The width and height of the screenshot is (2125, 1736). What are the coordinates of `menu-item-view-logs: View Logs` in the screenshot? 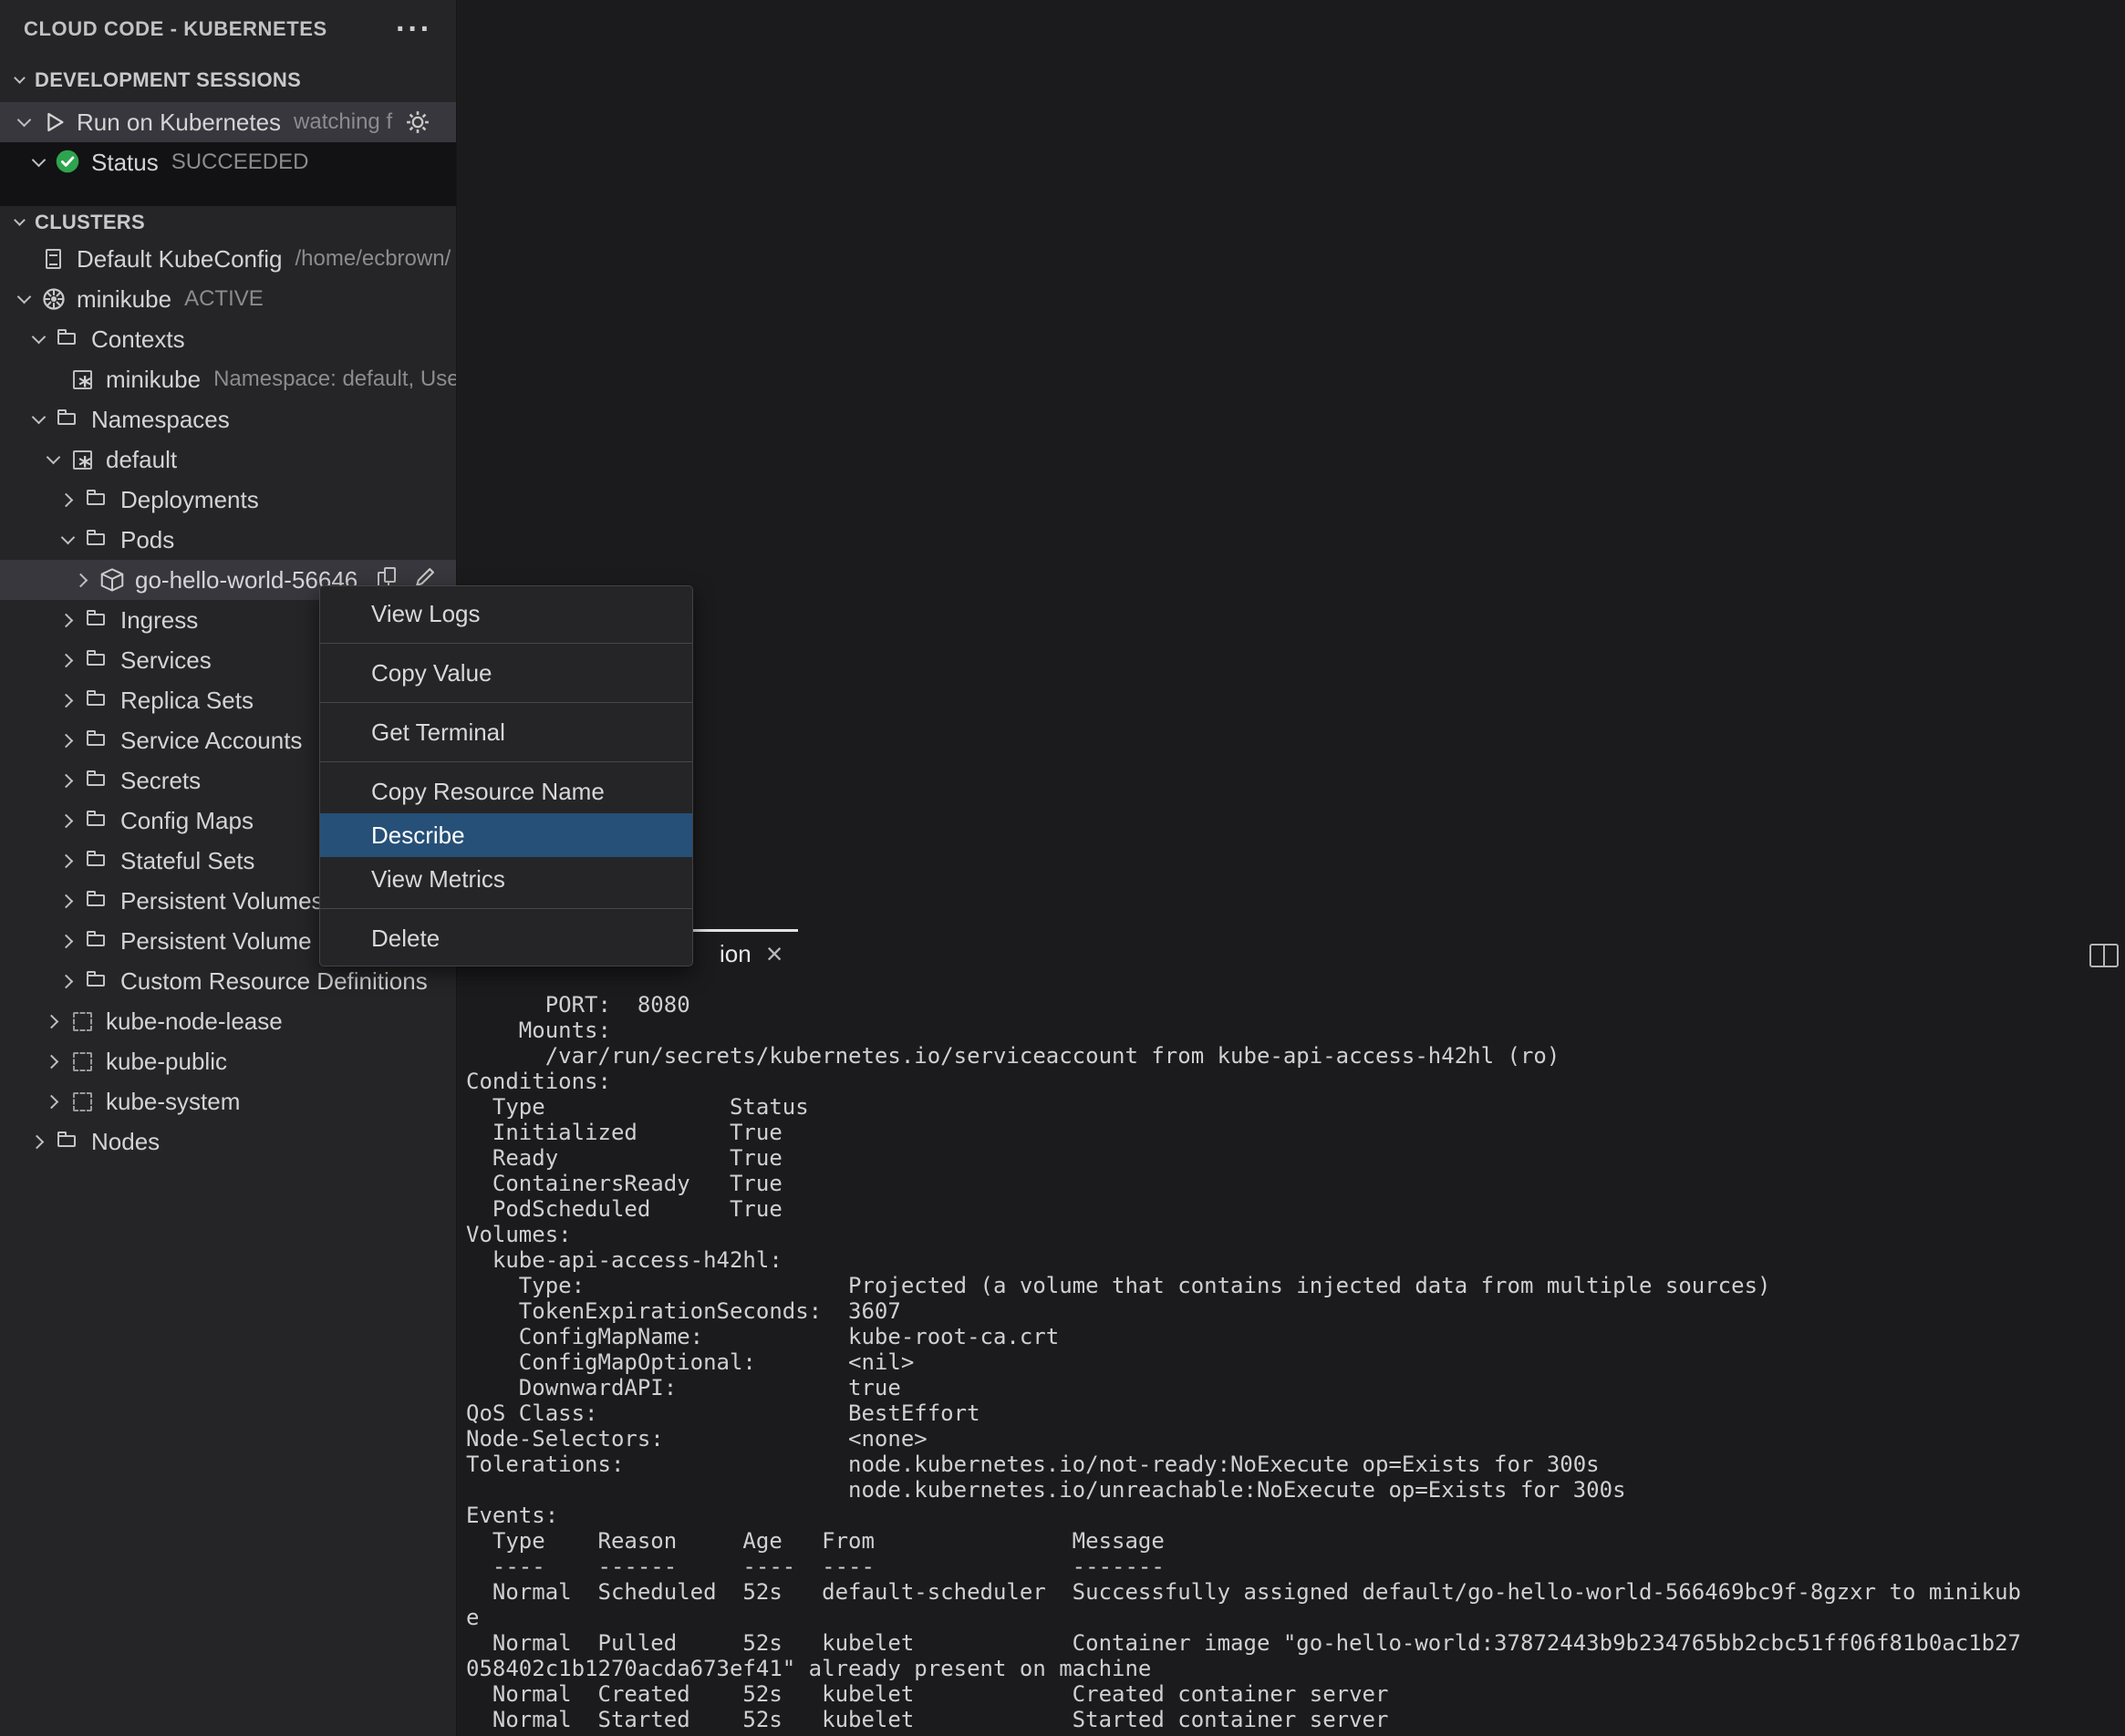 It's located at (506, 614).